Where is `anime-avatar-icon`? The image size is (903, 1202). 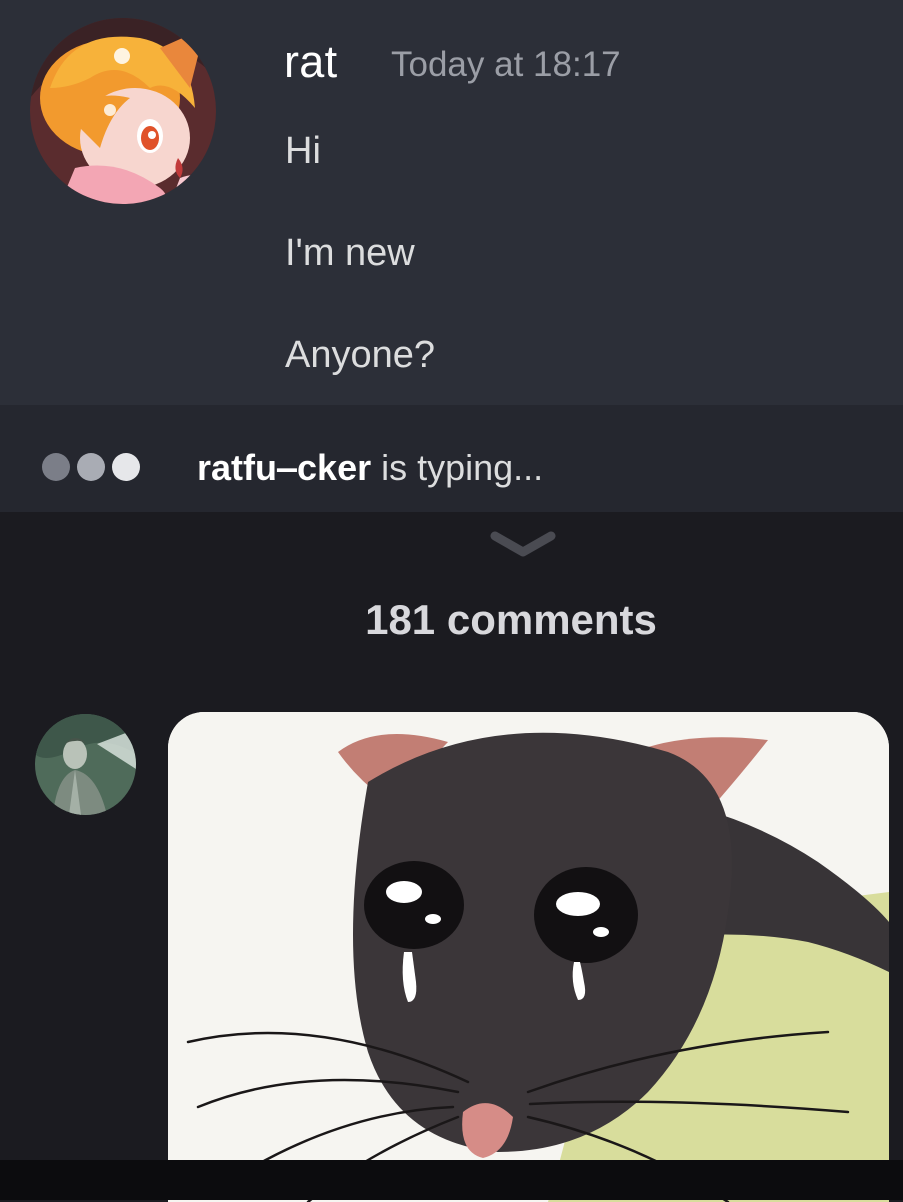
anime-avatar-icon is located at coordinates (123, 111).